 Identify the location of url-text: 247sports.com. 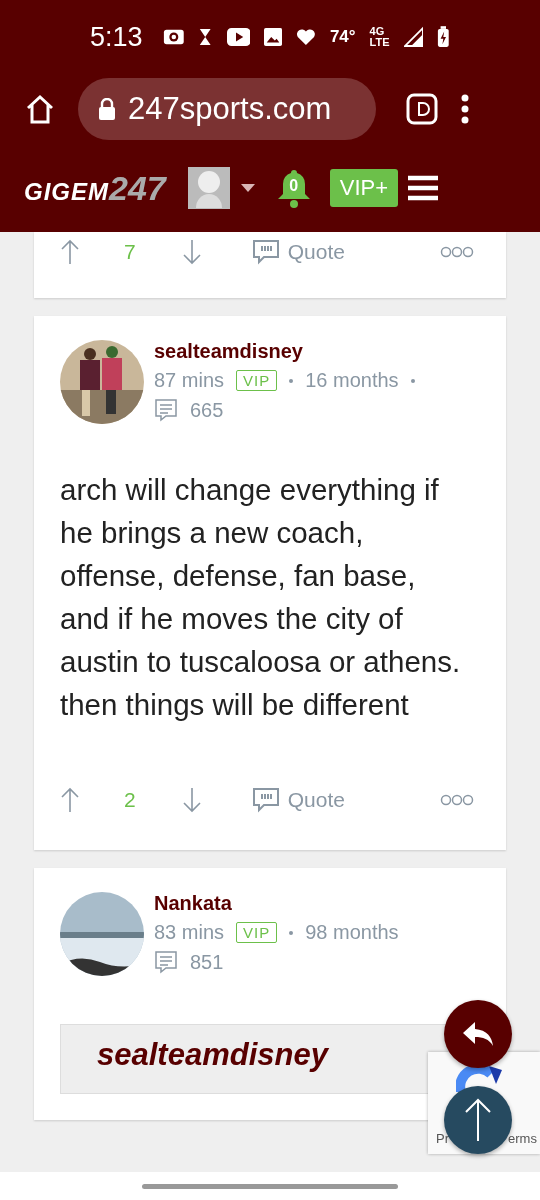
(230, 109).